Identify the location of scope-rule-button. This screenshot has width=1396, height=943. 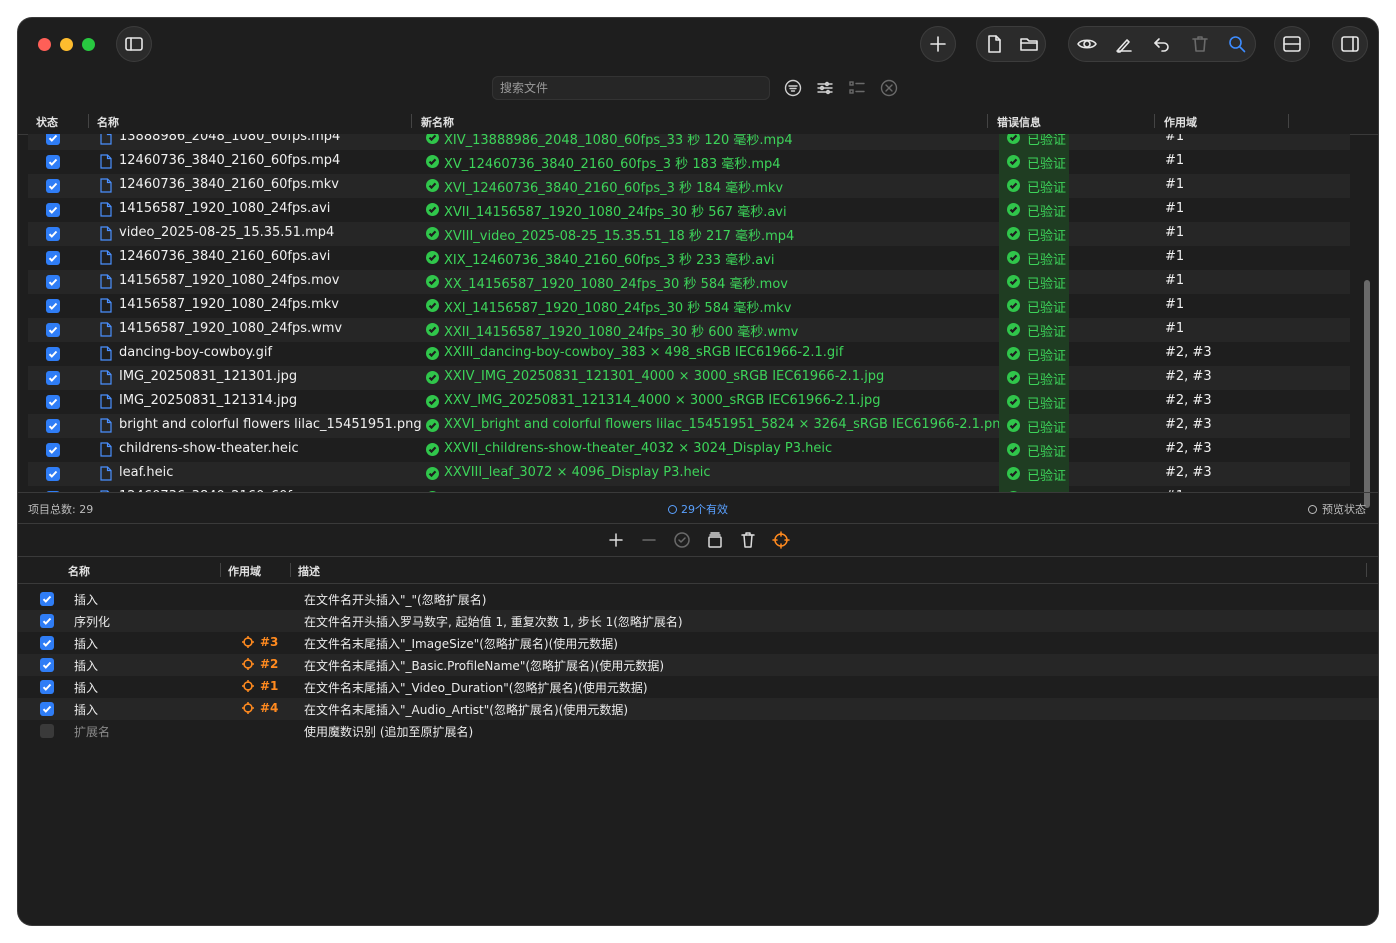
(781, 540).